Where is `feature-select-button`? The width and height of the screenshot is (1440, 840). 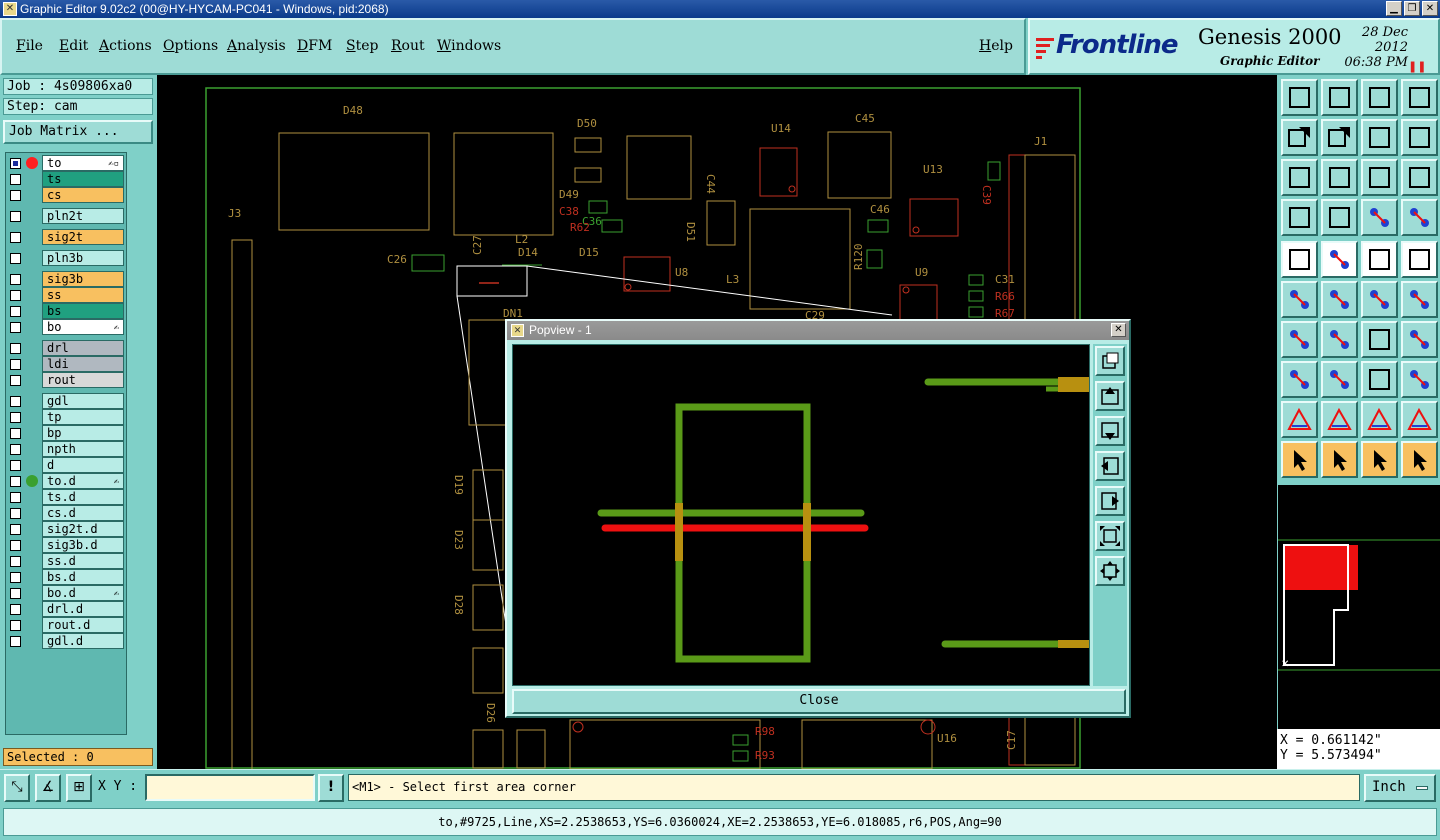
feature-select-button is located at coordinates (1299, 259).